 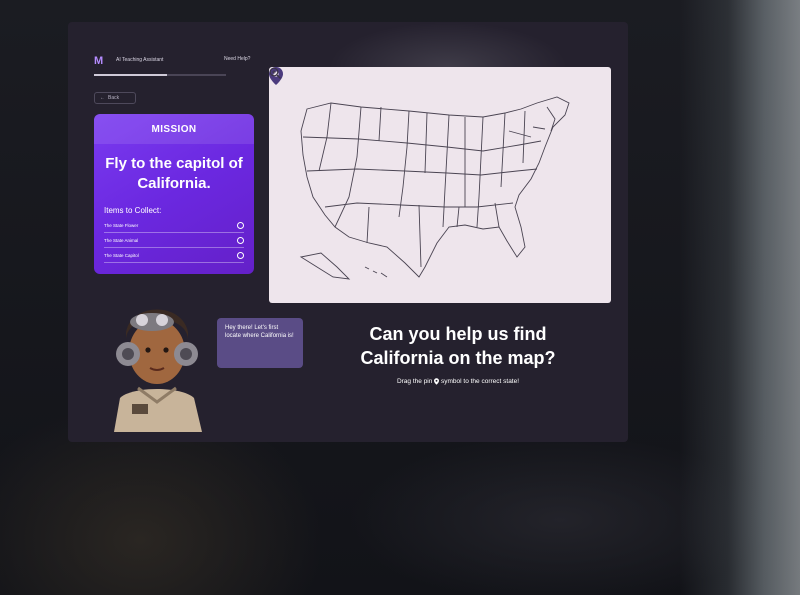 What do you see at coordinates (121, 225) in the screenshot?
I see `item-label: The State Flower` at bounding box center [121, 225].